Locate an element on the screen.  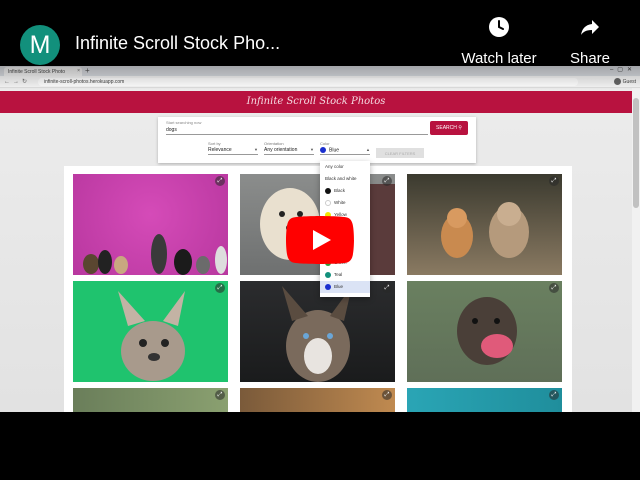
browser-nav-icons: ←→↻ is located at coordinates (17, 81).